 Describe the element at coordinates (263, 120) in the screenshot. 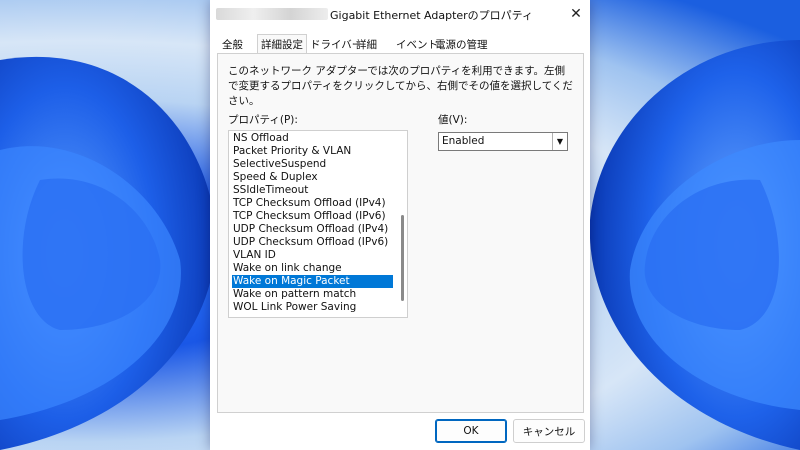

I see `property-label: プロパティ(P):` at that location.